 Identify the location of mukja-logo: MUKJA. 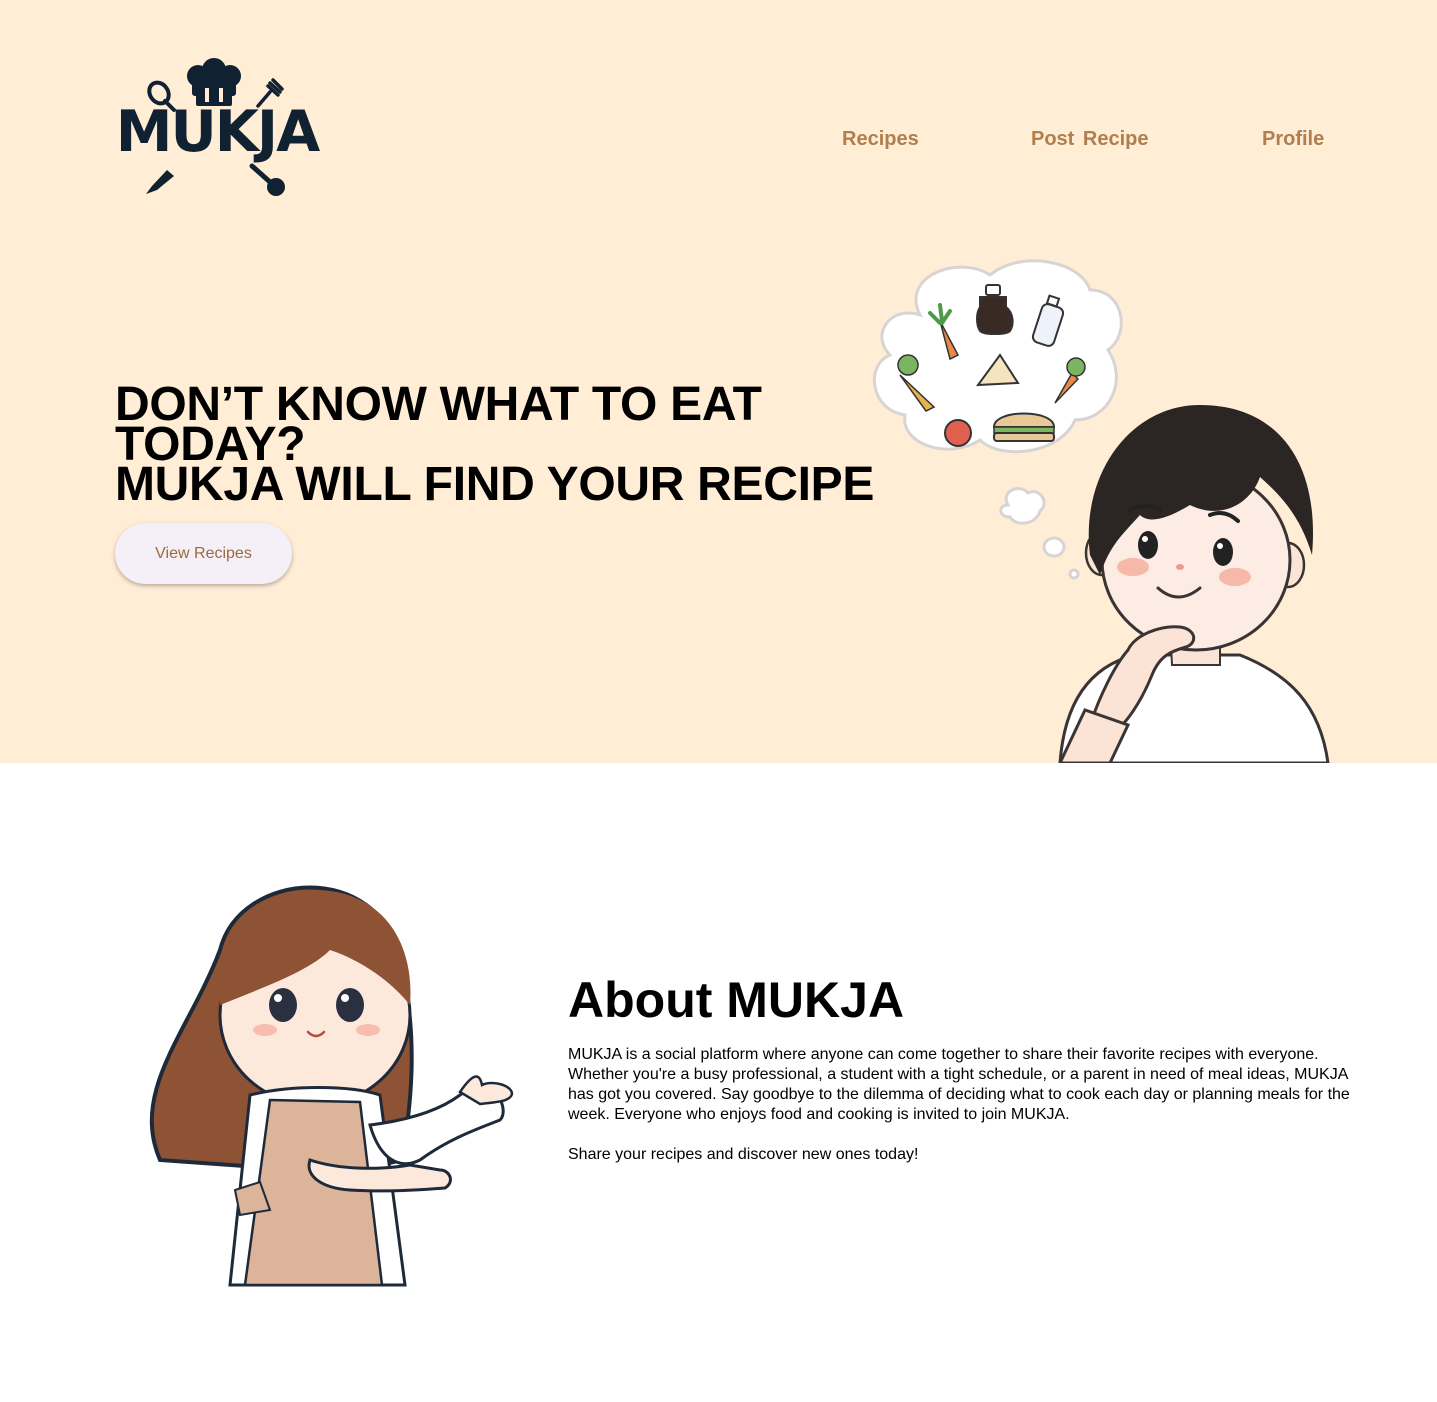
(217, 129).